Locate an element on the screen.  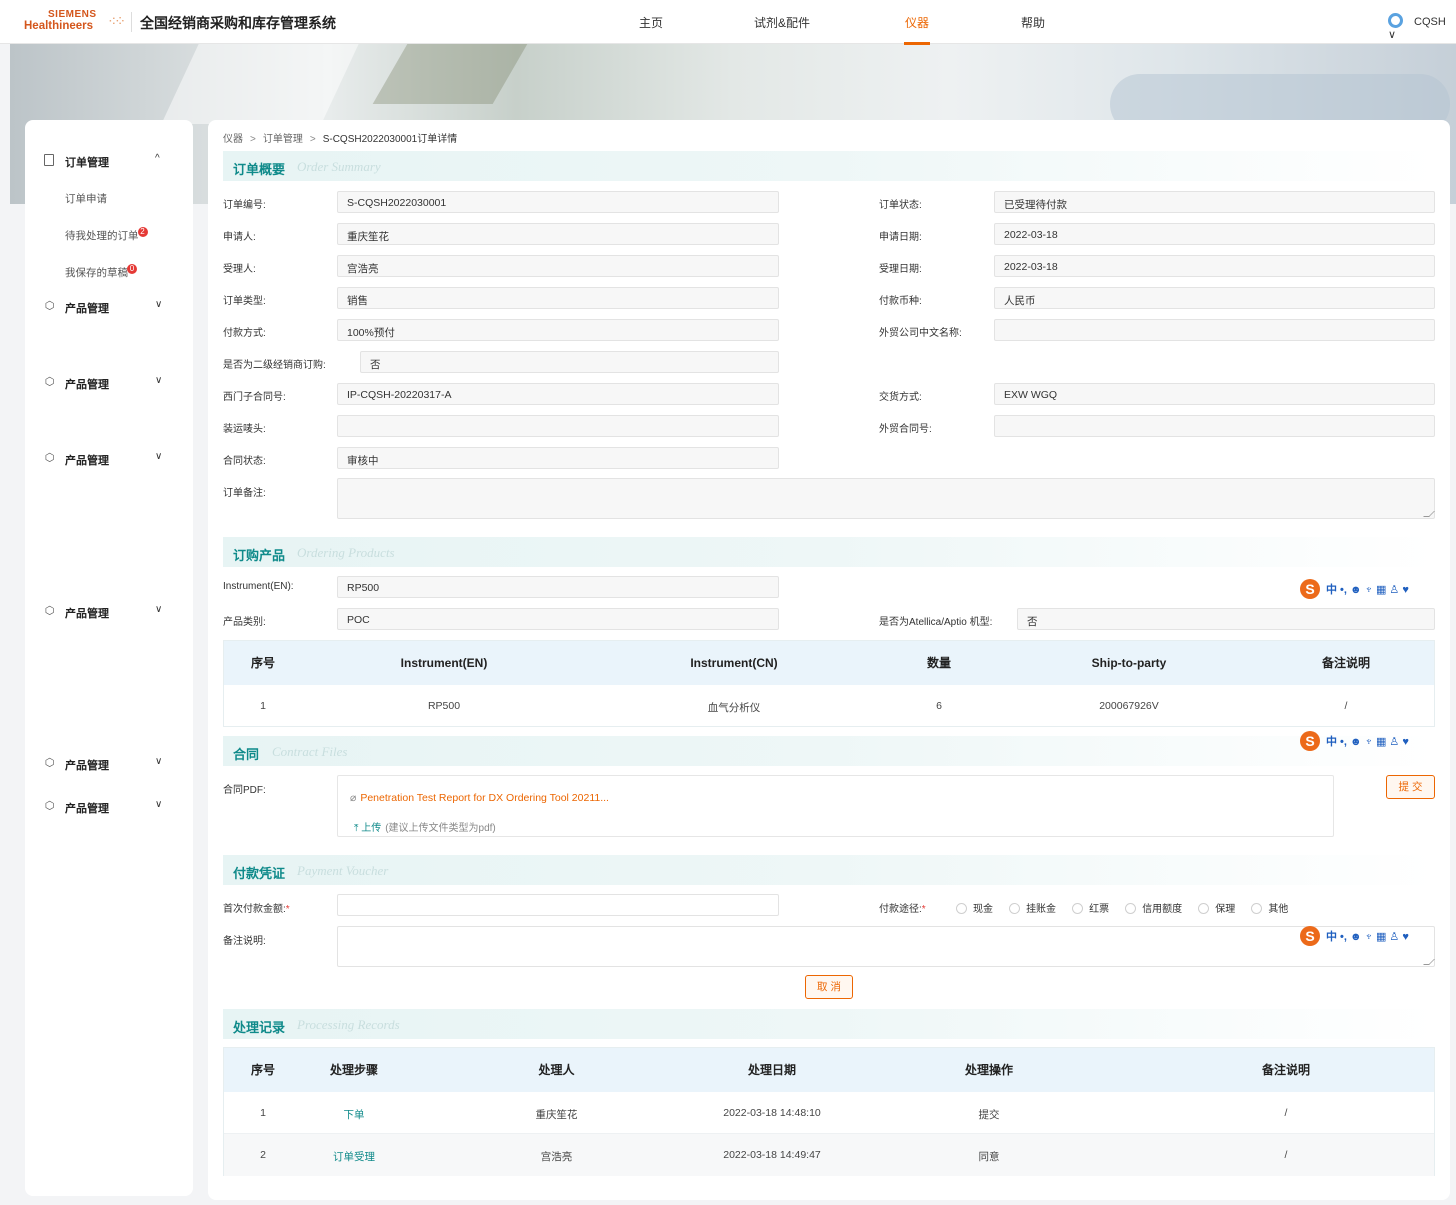
sidebar-item-drafts: 我保存的草稿 0 is located at coordinates (101, 272).